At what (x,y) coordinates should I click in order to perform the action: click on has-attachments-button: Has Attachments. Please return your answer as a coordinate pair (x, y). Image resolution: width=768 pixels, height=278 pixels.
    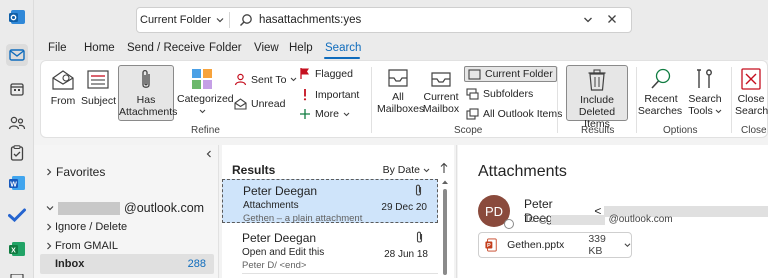
    Looking at the image, I should click on (147, 93).